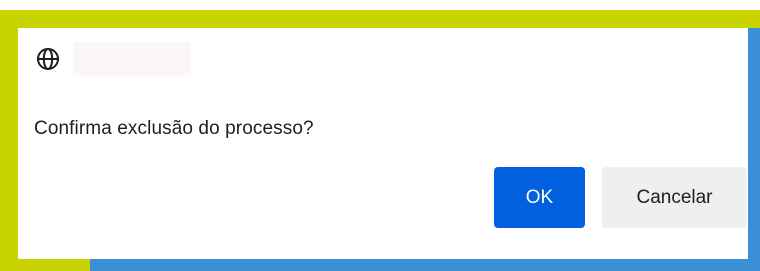 Image resolution: width=760 pixels, height=271 pixels. What do you see at coordinates (754, 149) in the screenshot?
I see `frame-border-right` at bounding box center [754, 149].